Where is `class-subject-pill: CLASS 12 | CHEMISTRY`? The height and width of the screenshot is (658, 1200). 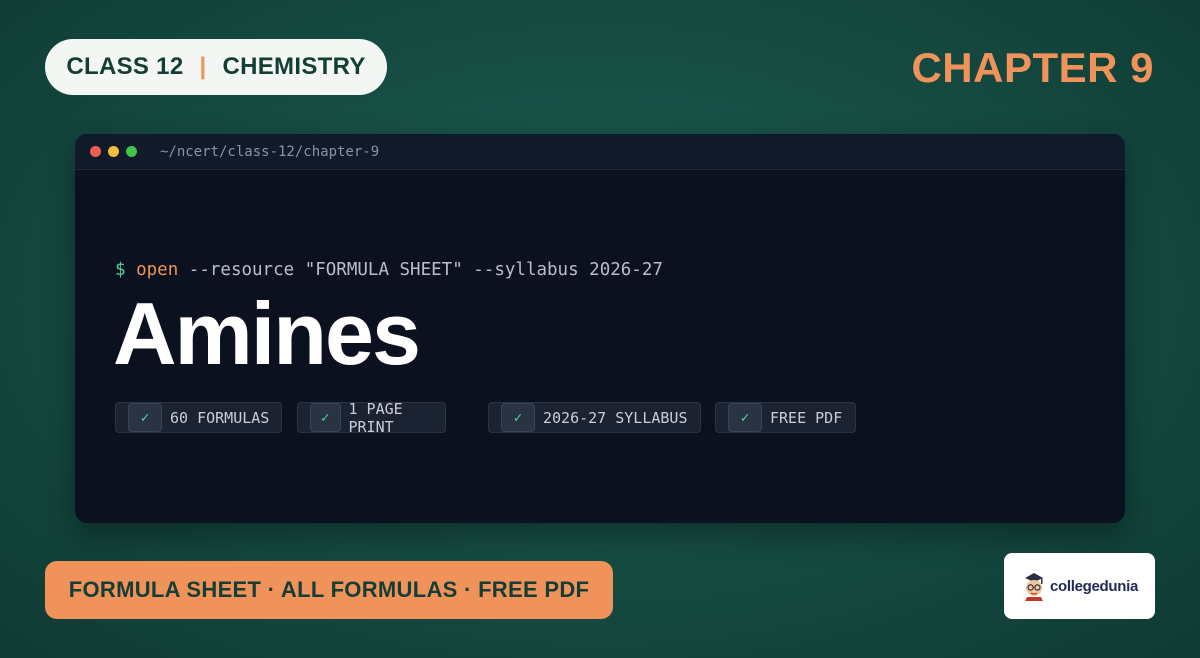
class-subject-pill: CLASS 12 | CHEMISTRY is located at coordinates (216, 67).